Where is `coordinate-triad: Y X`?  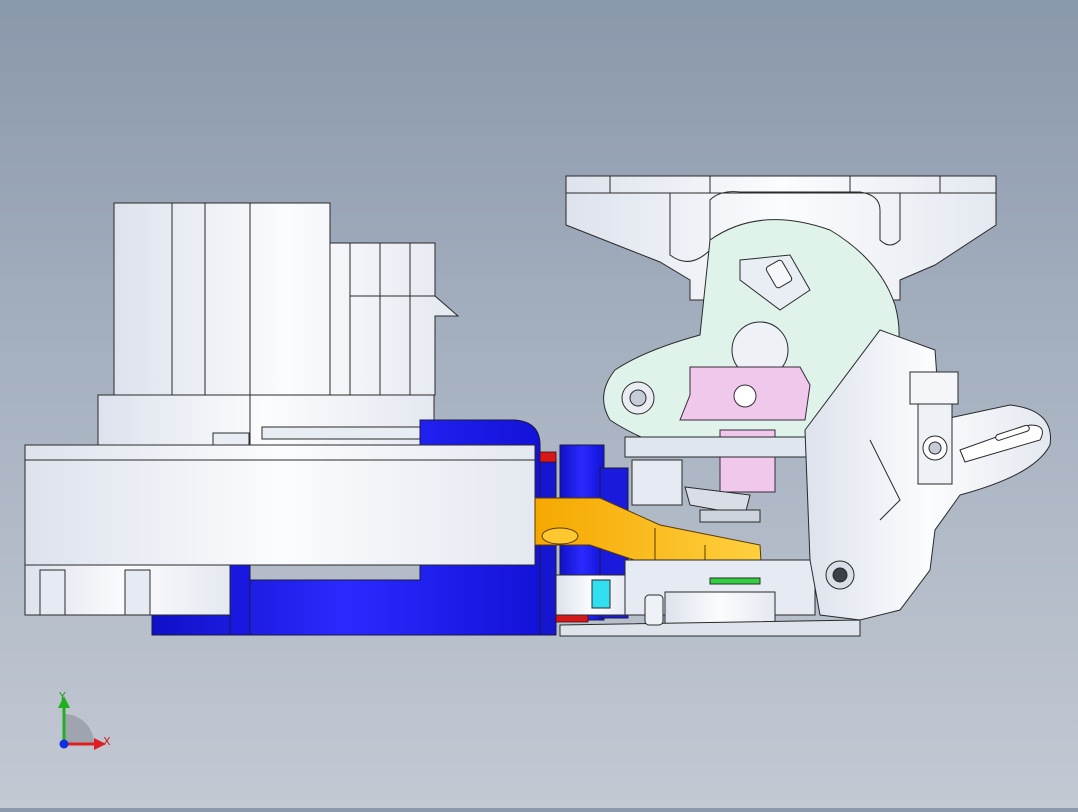
coordinate-triad: Y X is located at coordinates (84, 720).